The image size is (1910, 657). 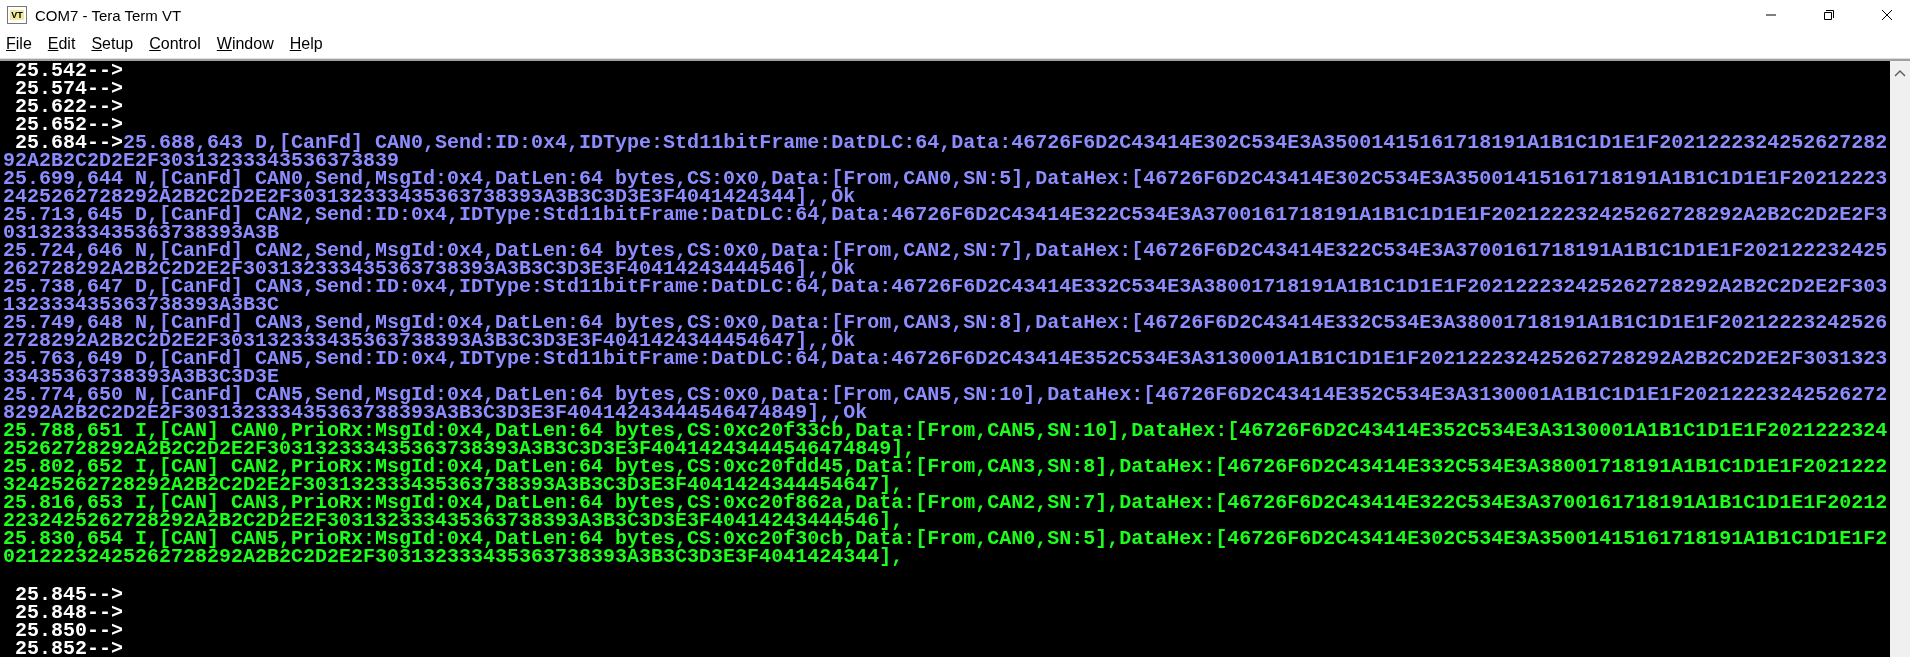 What do you see at coordinates (1900, 73) in the screenshot?
I see `scroll-up-icon` at bounding box center [1900, 73].